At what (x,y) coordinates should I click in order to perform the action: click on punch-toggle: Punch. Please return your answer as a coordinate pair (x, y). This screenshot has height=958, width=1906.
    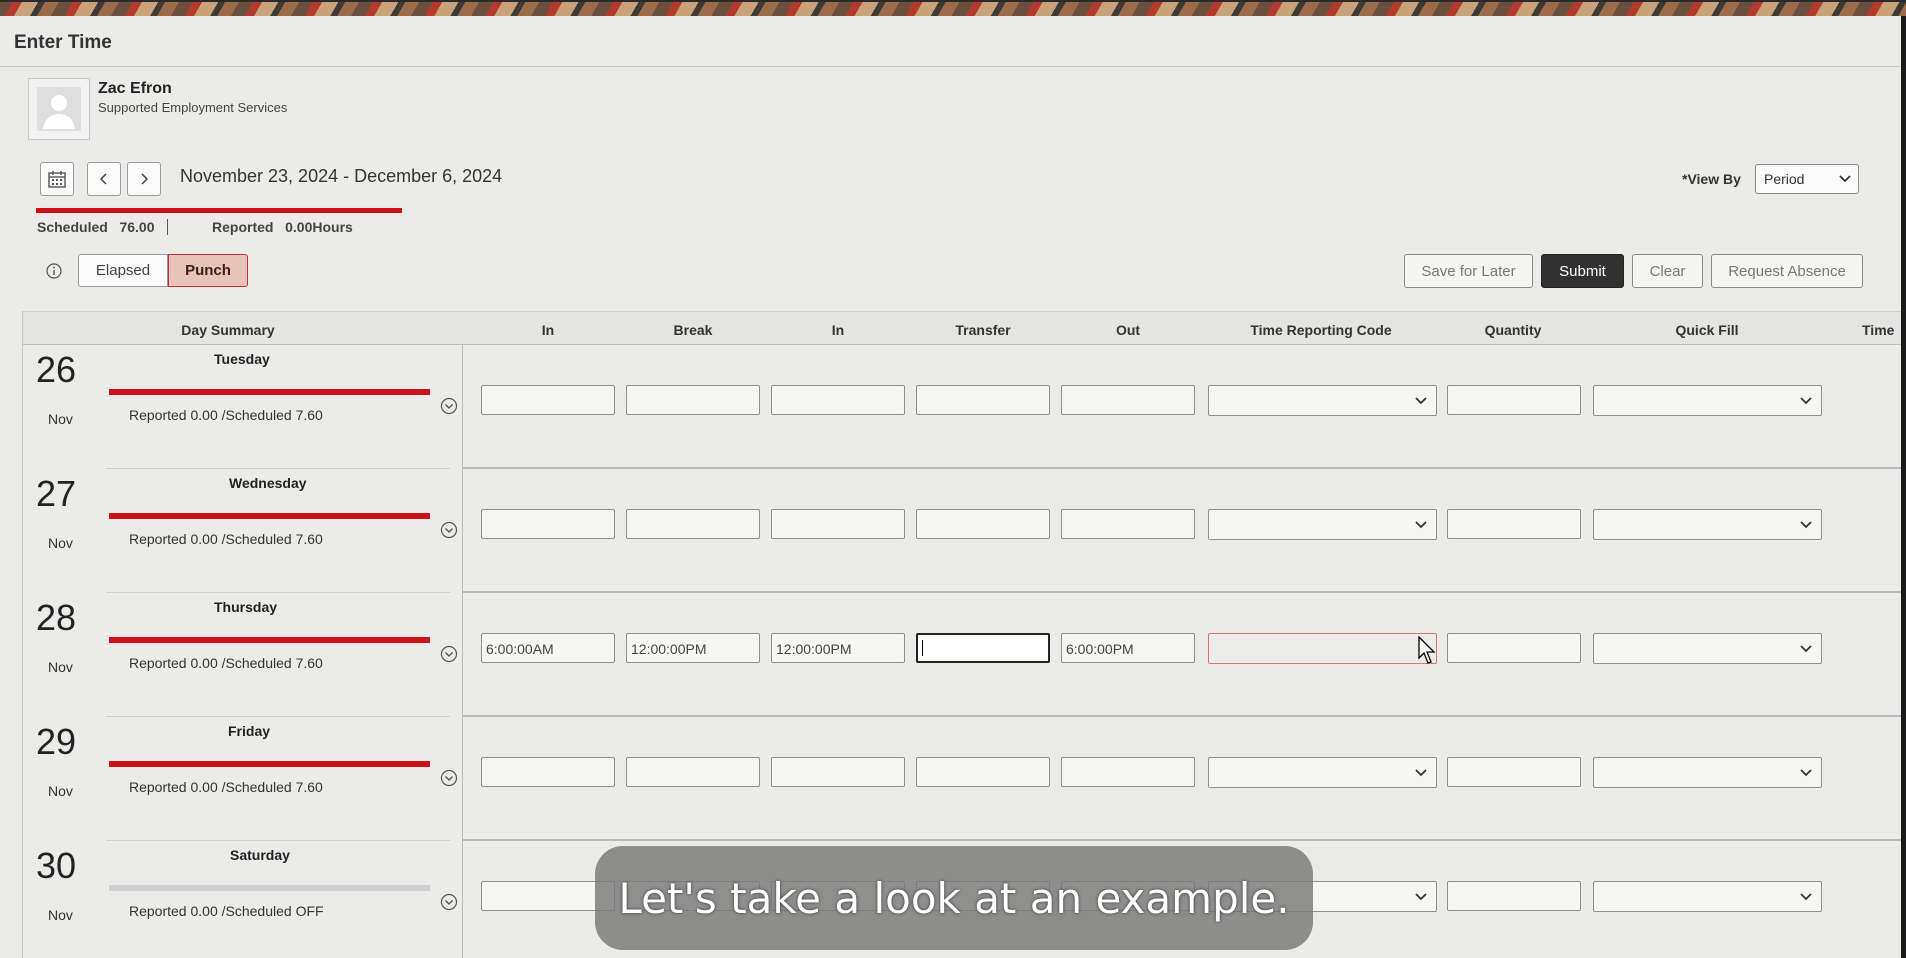
    Looking at the image, I should click on (208, 270).